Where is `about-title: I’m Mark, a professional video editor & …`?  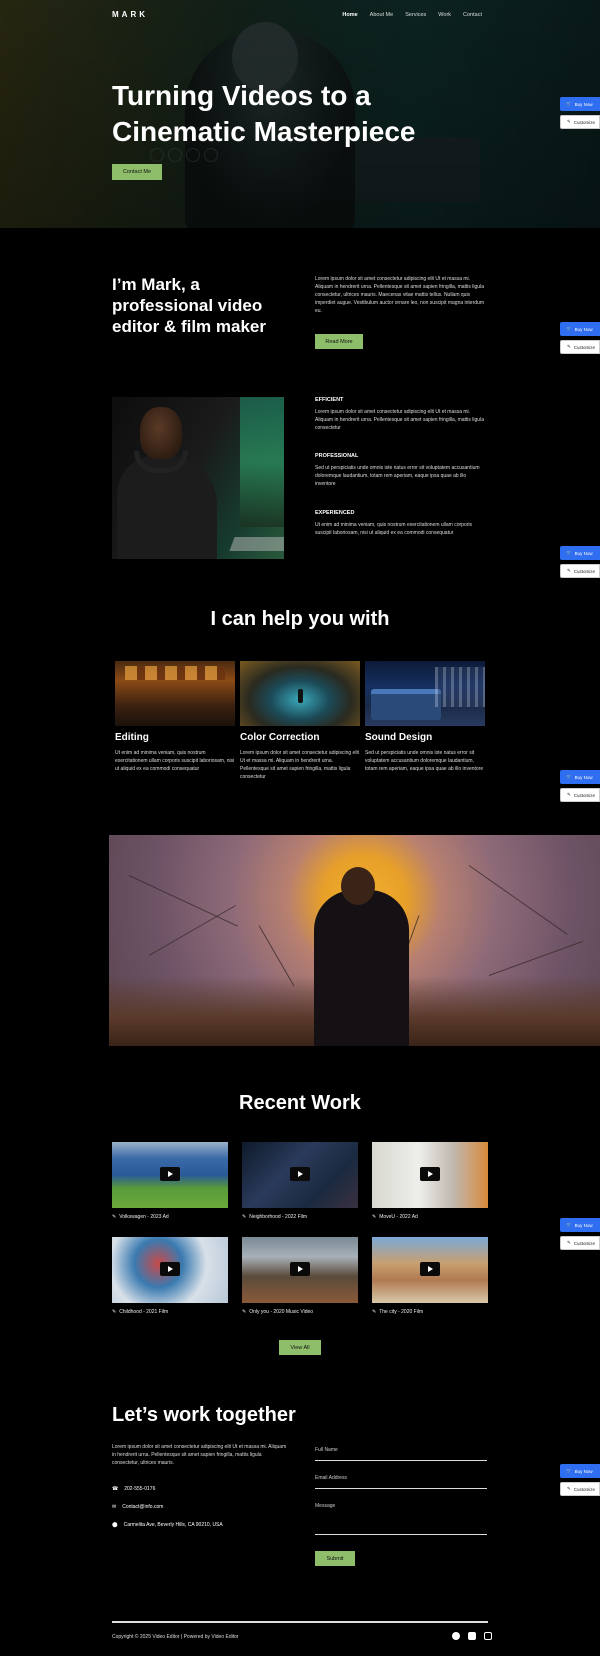
about-title: I’m Mark, a professional video editor & … is located at coordinates (189, 305).